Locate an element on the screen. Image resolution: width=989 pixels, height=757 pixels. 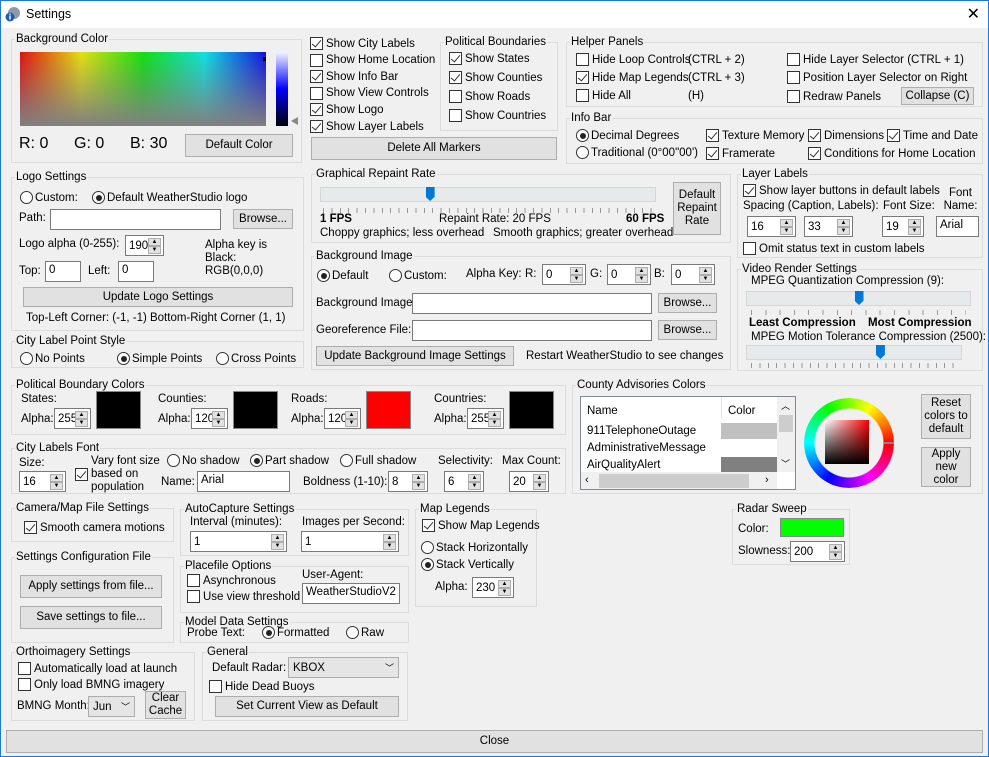
close-icon: ✕ is located at coordinates (973, 14).